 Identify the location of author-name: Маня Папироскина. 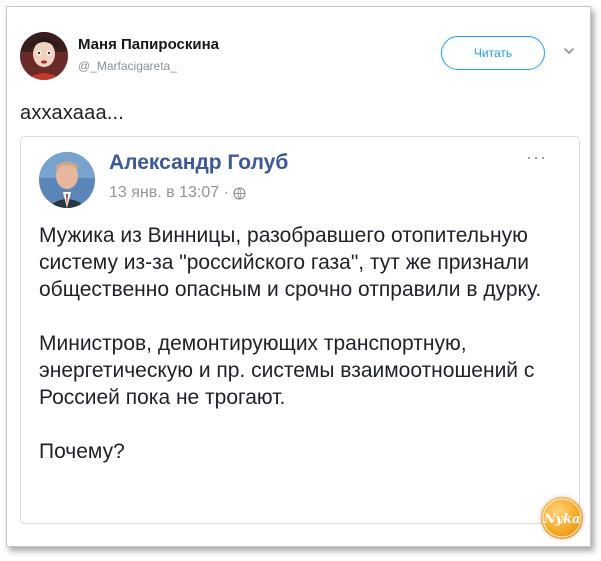
(148, 44).